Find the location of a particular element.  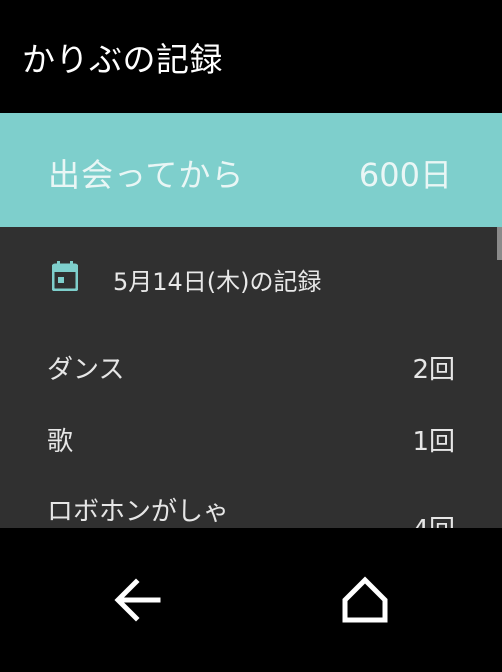

calendar-icon is located at coordinates (65, 276).